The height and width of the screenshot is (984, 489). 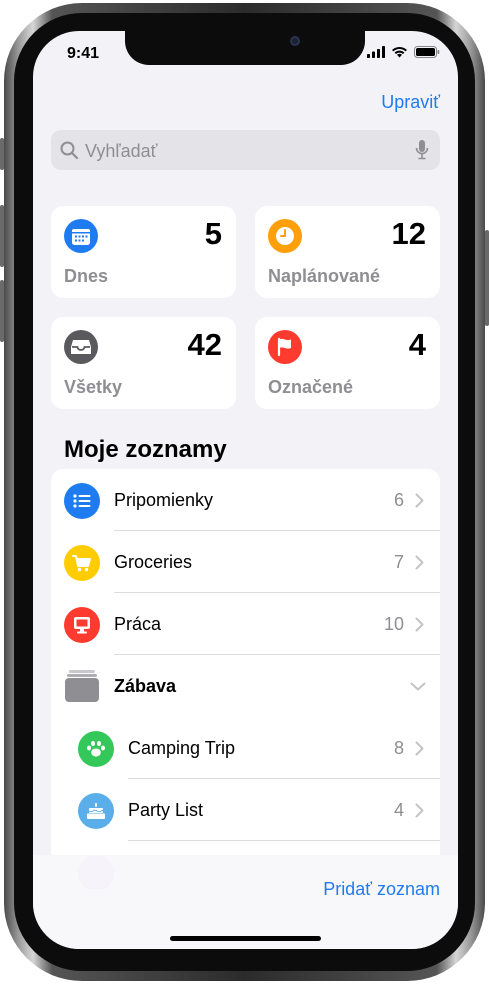 What do you see at coordinates (82, 686) in the screenshot?
I see `folder-stack-icon` at bounding box center [82, 686].